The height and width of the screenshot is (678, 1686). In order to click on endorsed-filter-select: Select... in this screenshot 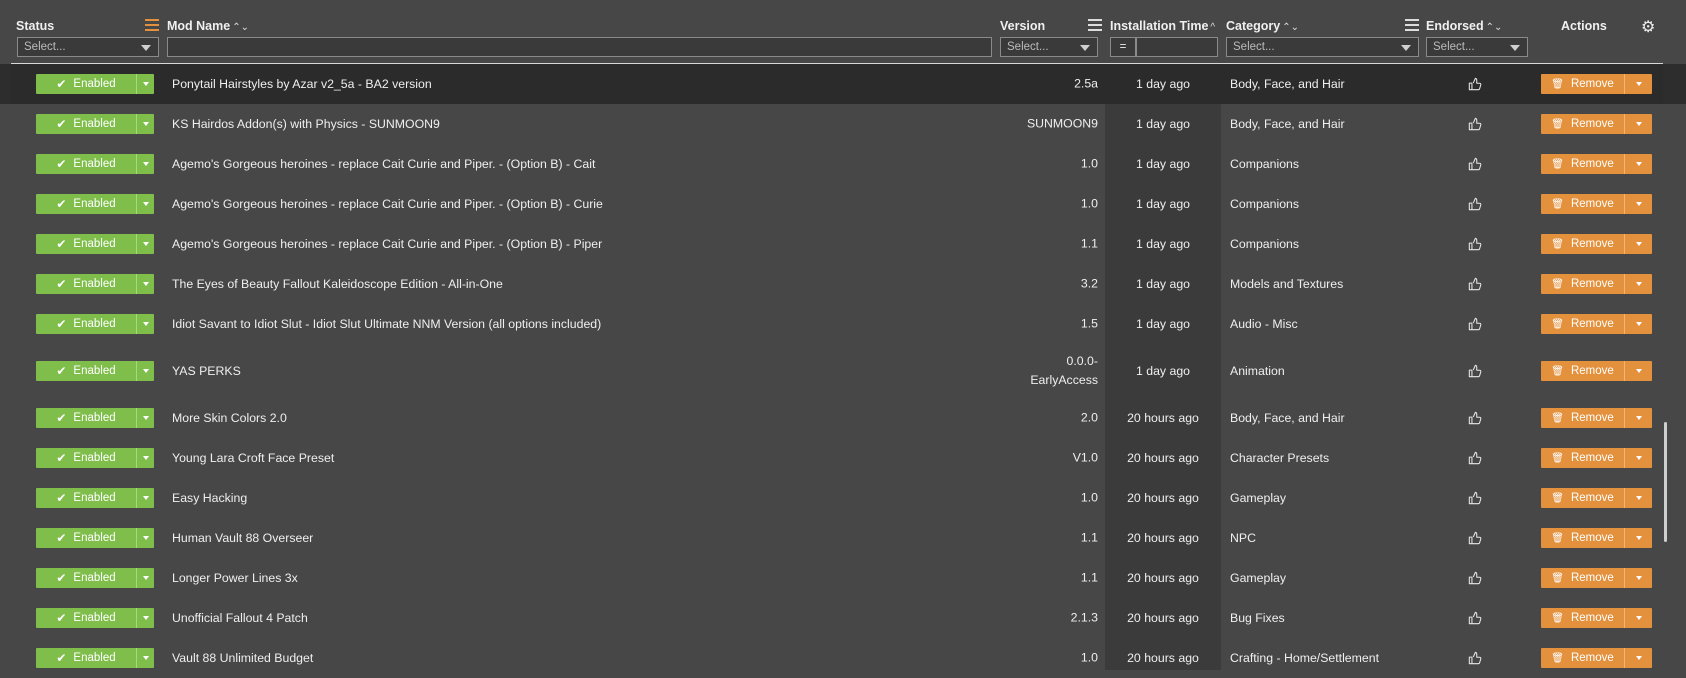, I will do `click(1477, 47)`.